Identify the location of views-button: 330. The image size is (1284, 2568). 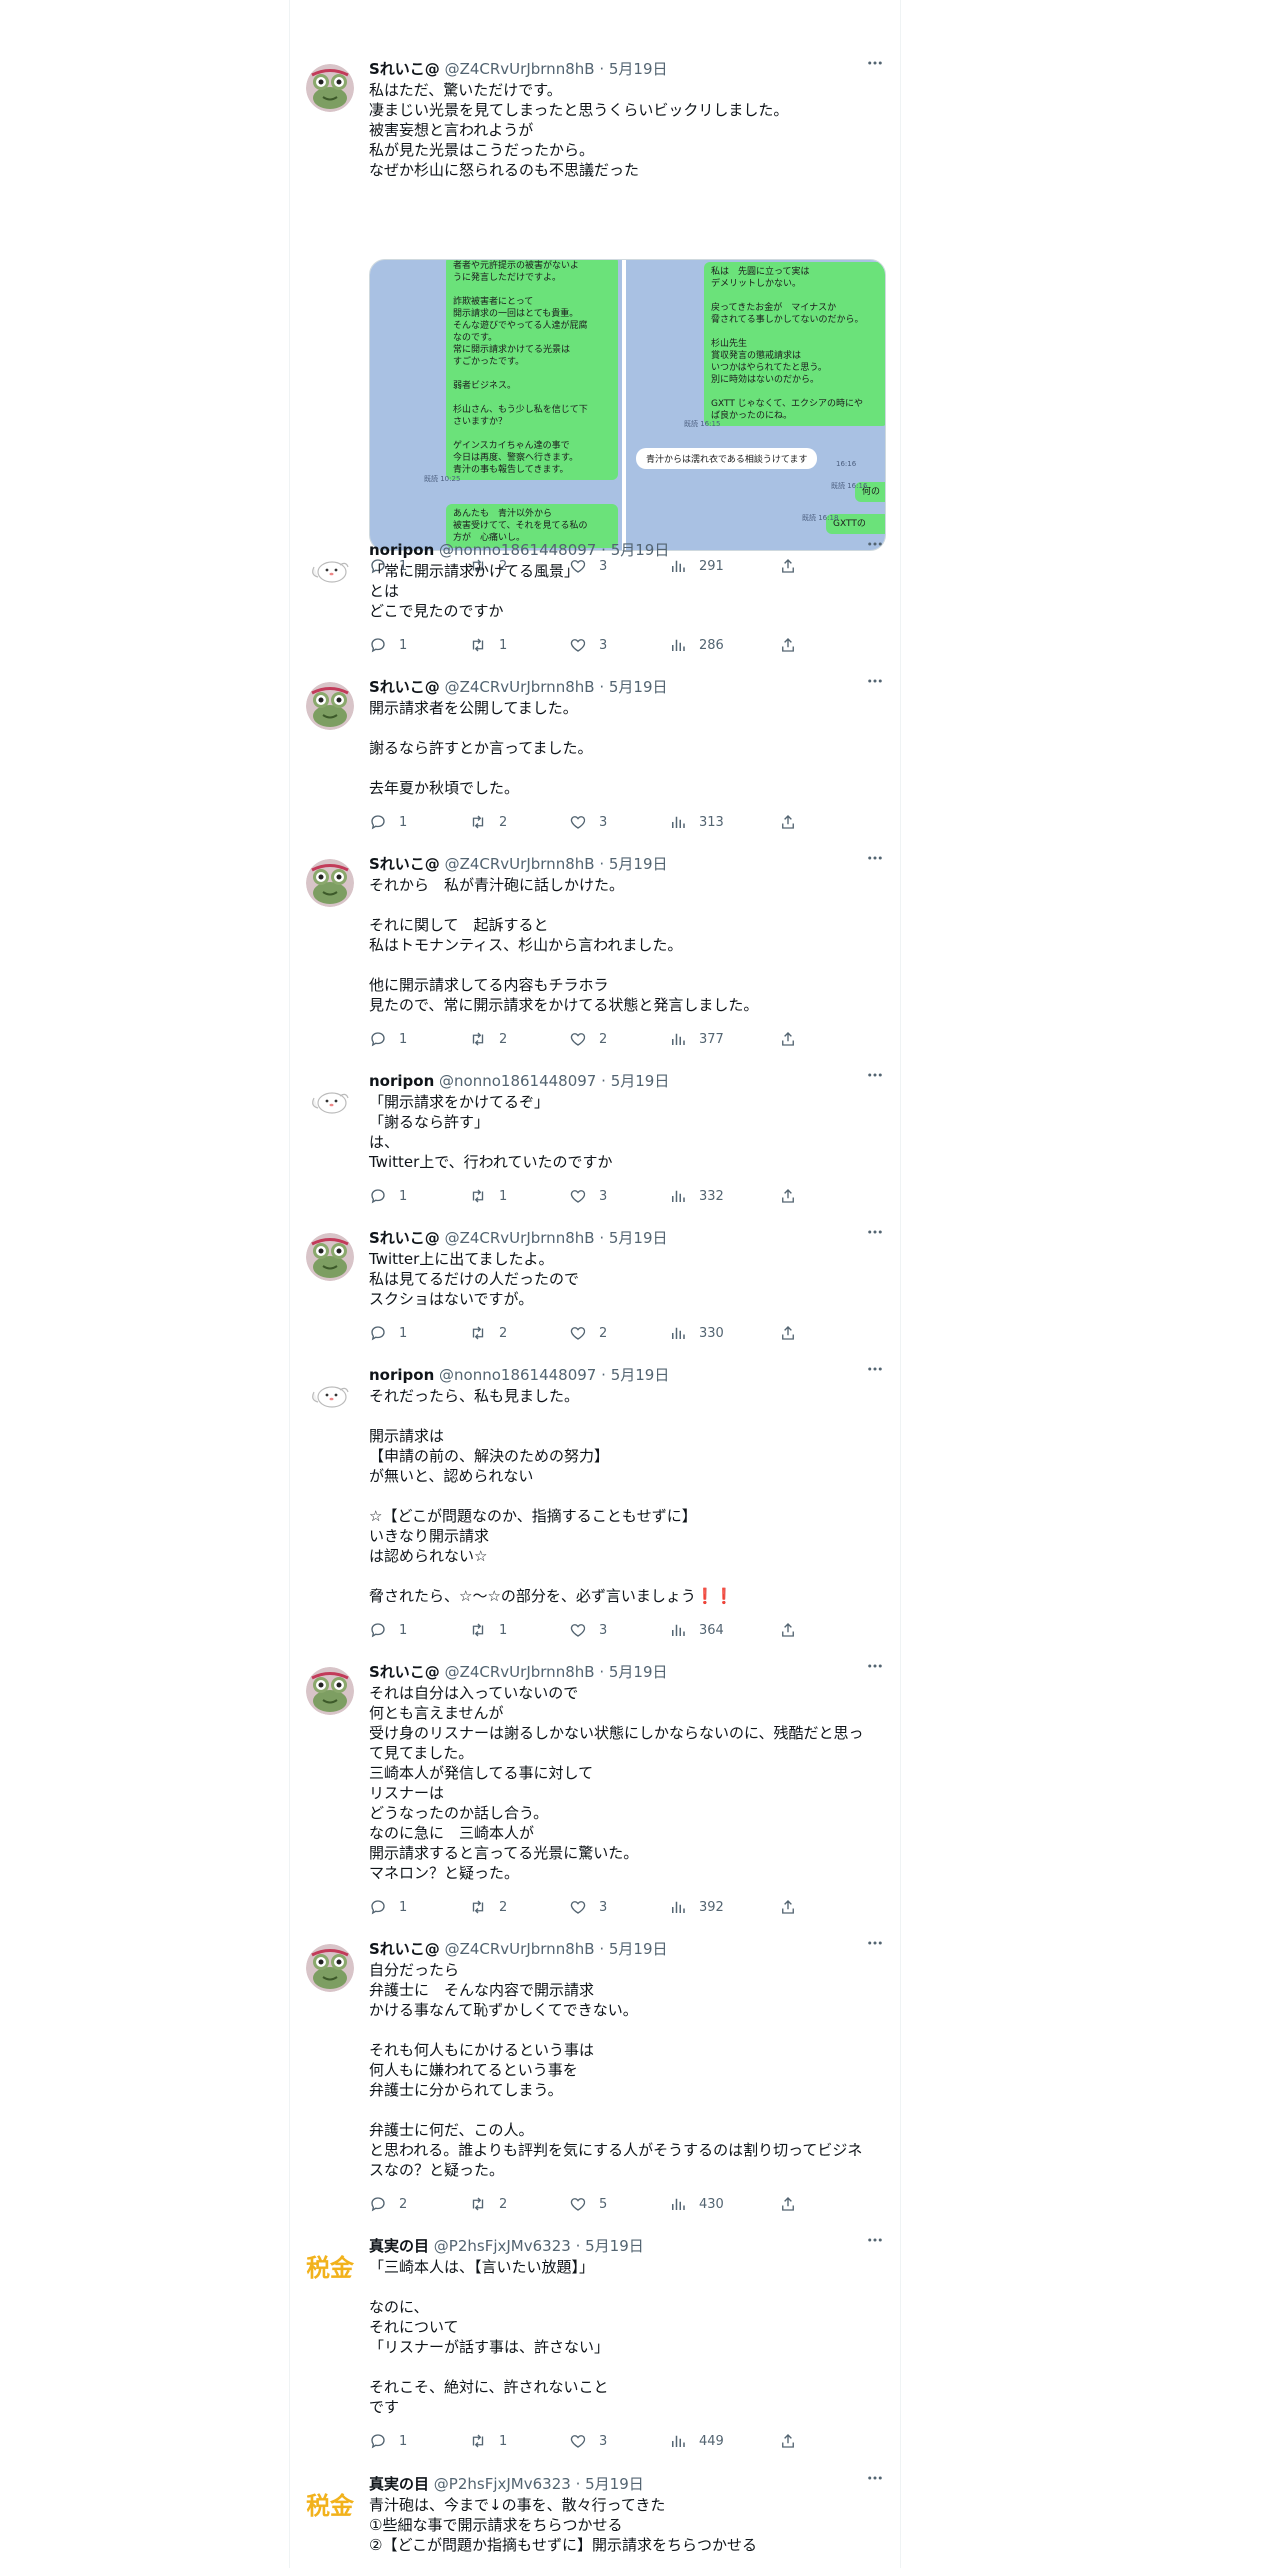
(696, 1333).